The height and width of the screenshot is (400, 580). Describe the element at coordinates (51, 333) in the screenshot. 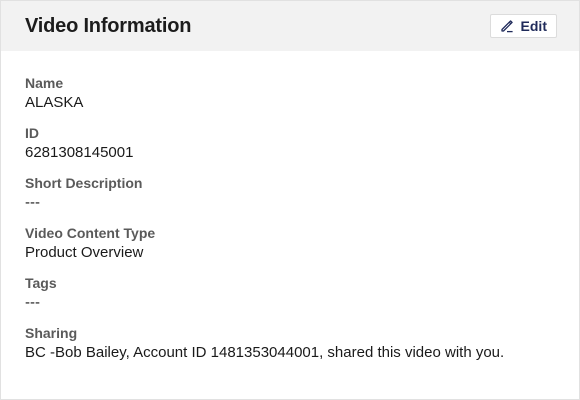

I see `field-label: Sharing` at that location.